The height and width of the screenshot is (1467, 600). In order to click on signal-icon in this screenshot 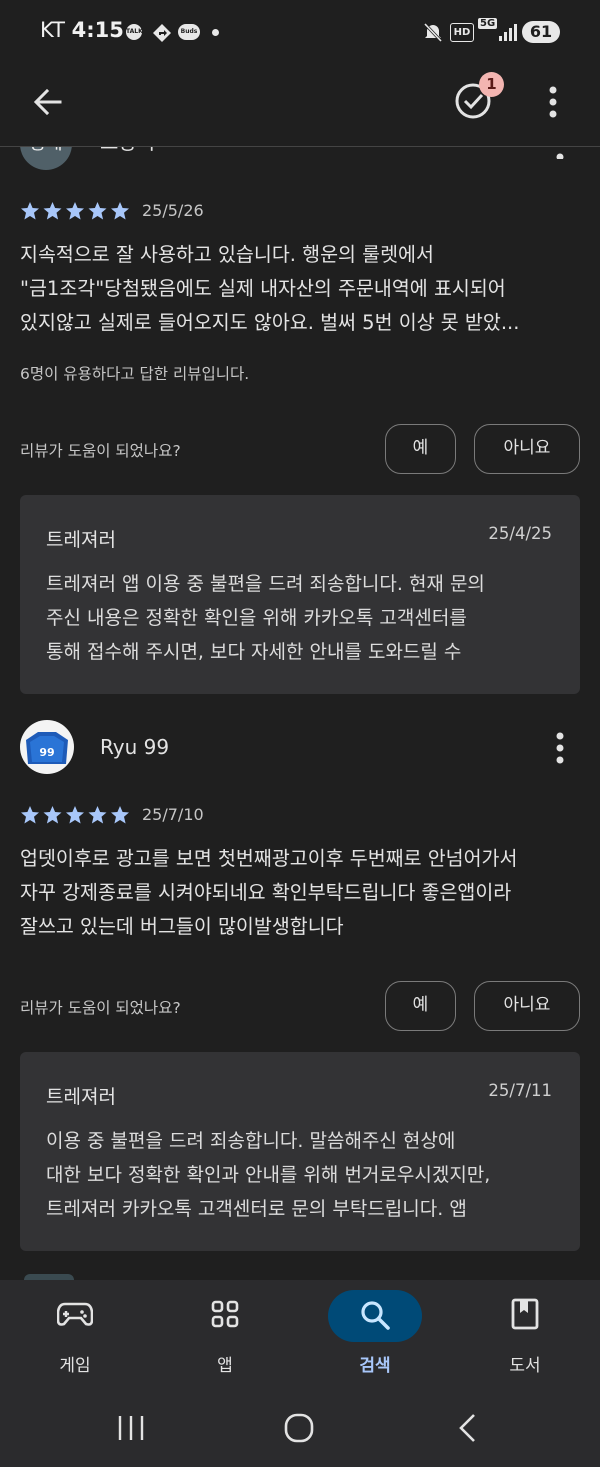, I will do `click(508, 34)`.